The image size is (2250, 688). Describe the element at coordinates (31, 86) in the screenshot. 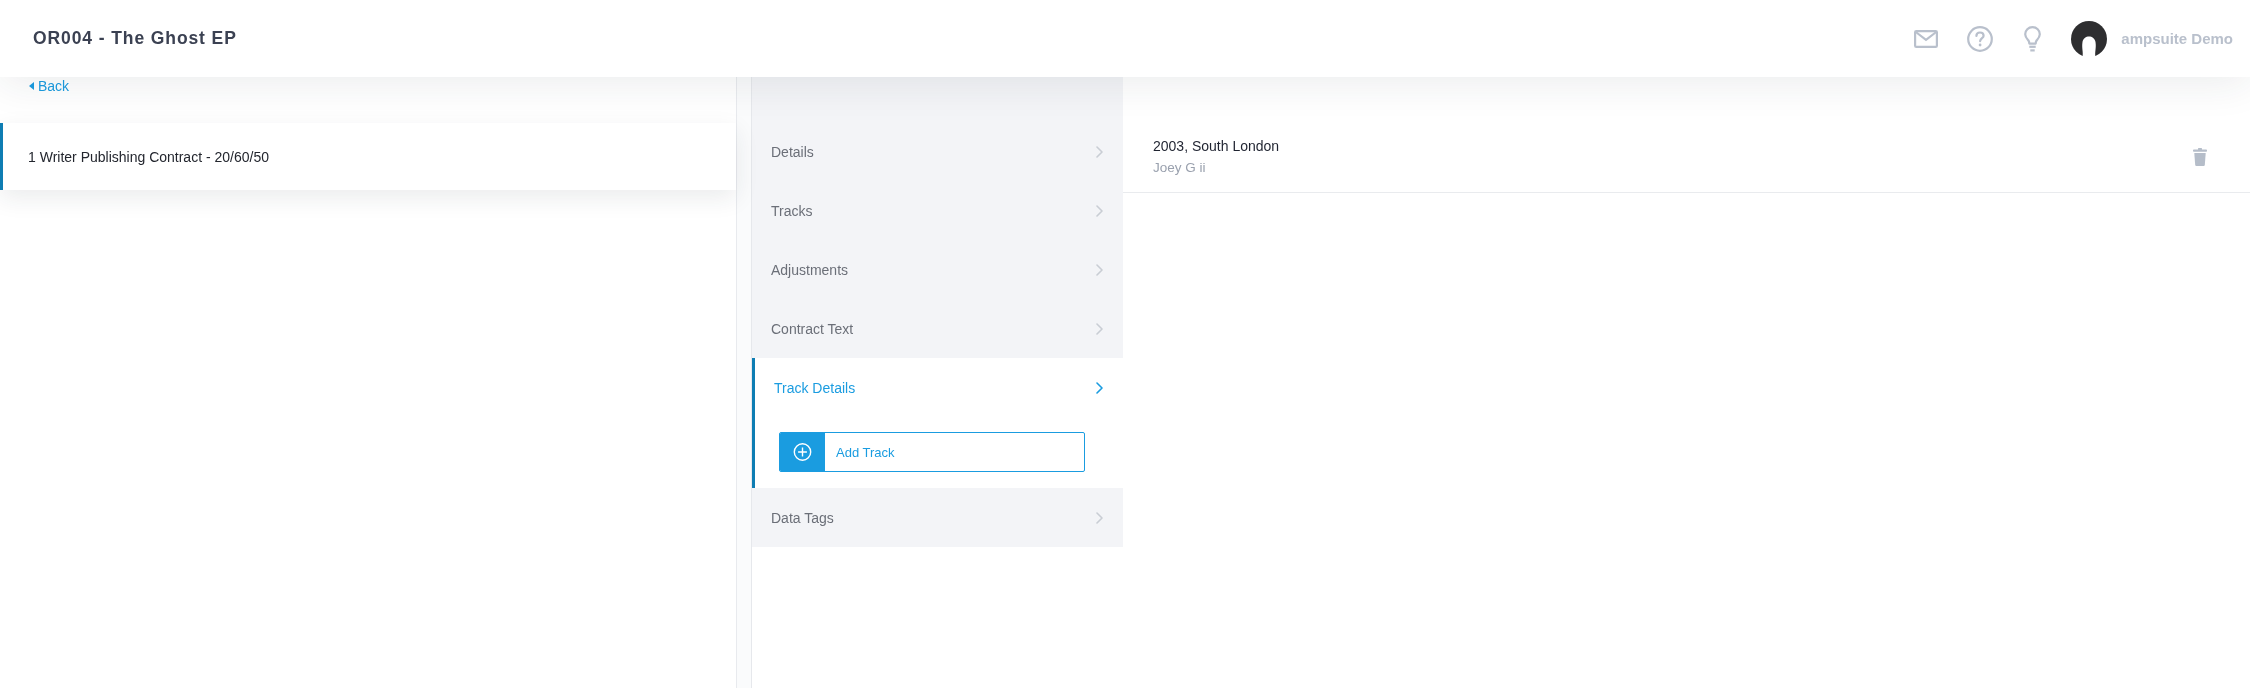

I see `caret-left-icon` at that location.